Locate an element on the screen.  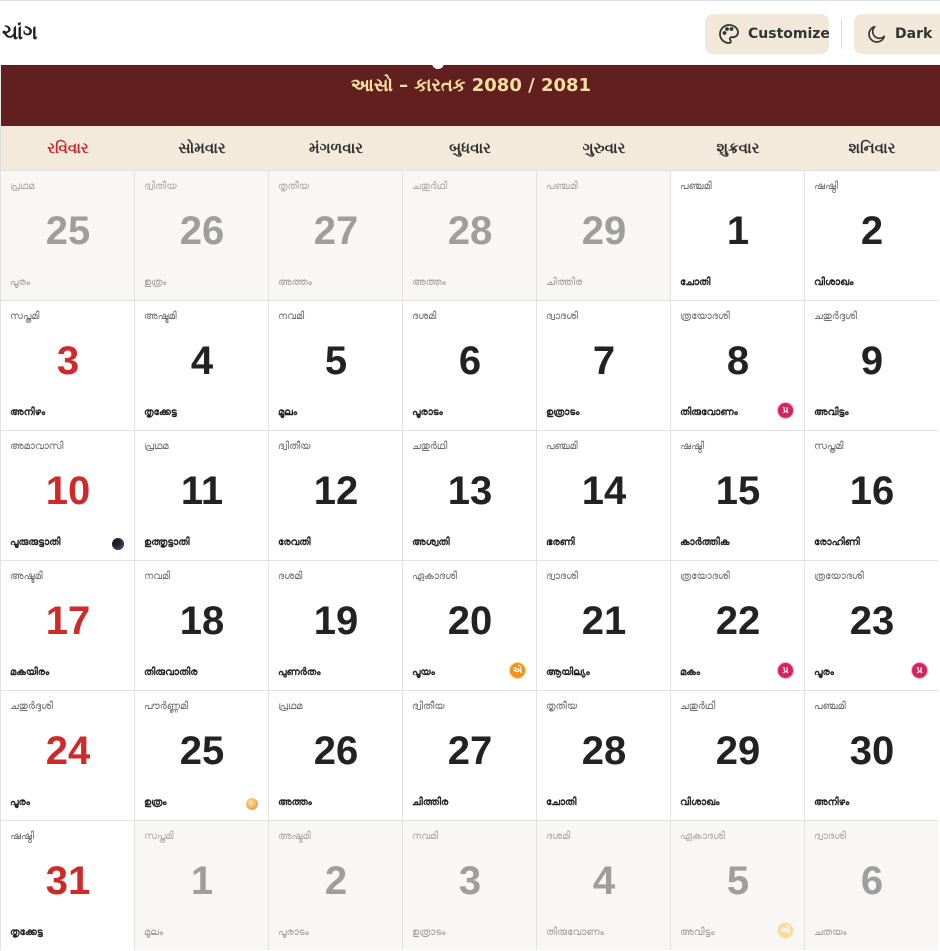
day-cell: ത്രയോദശി 8 തിരുവോണം પ્ર is located at coordinates (737, 365).